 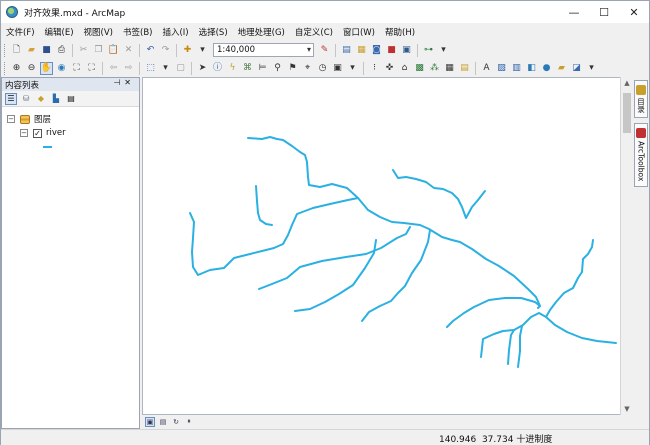 I want to click on topology-icon: ✜, so click(x=389, y=68).